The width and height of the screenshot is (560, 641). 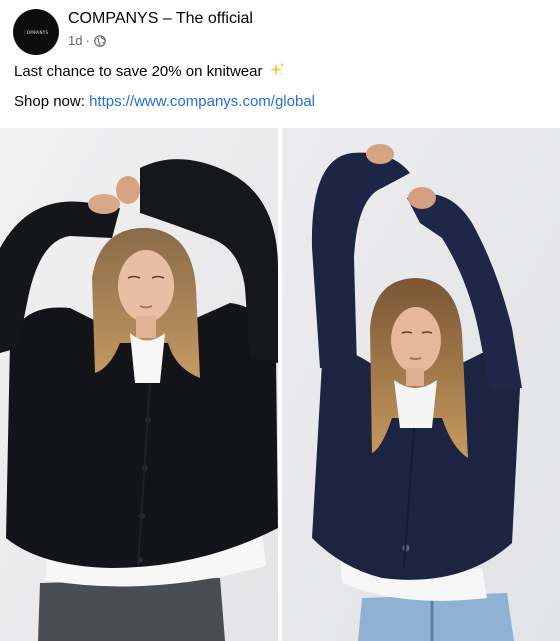 I want to click on shop-now-label: Shop now:, so click(x=49, y=101).